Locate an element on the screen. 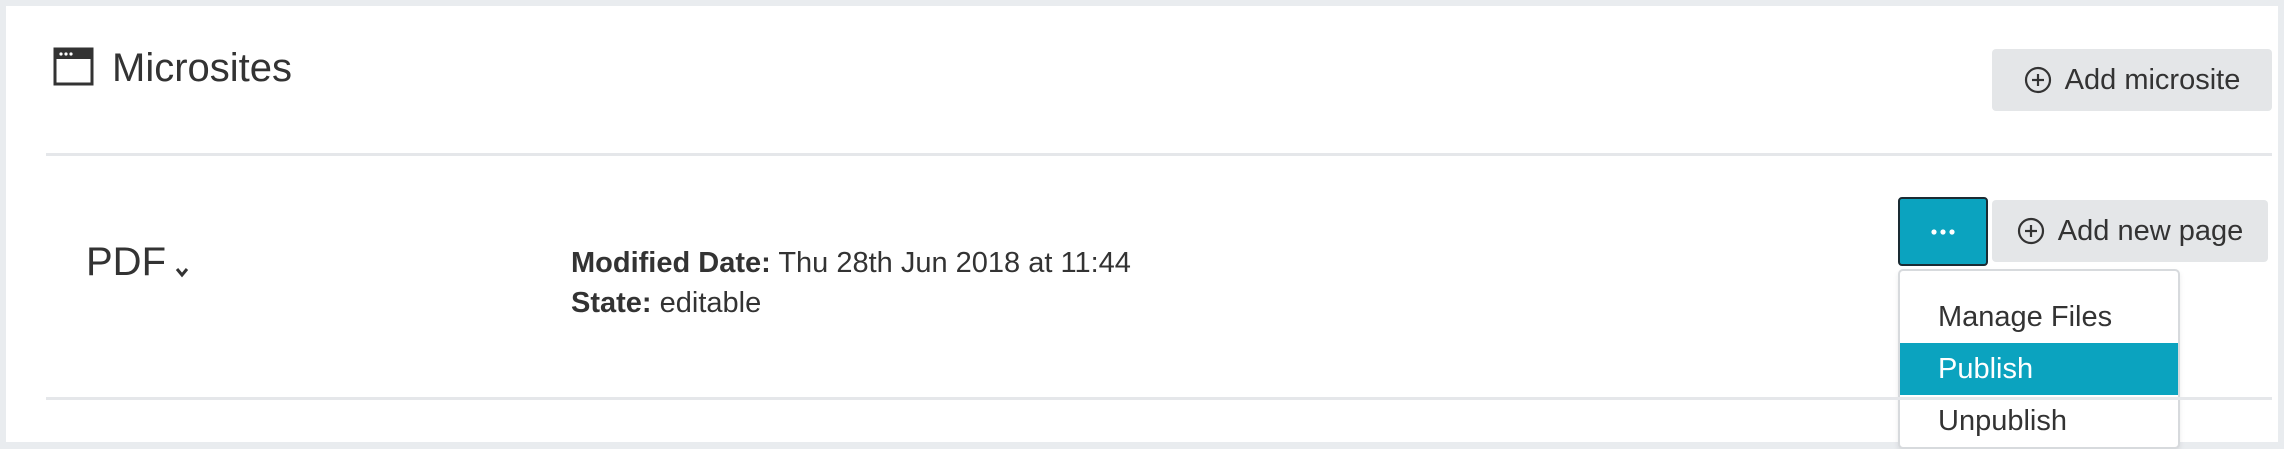  microsite-name-toggle: PDF is located at coordinates (138, 262).